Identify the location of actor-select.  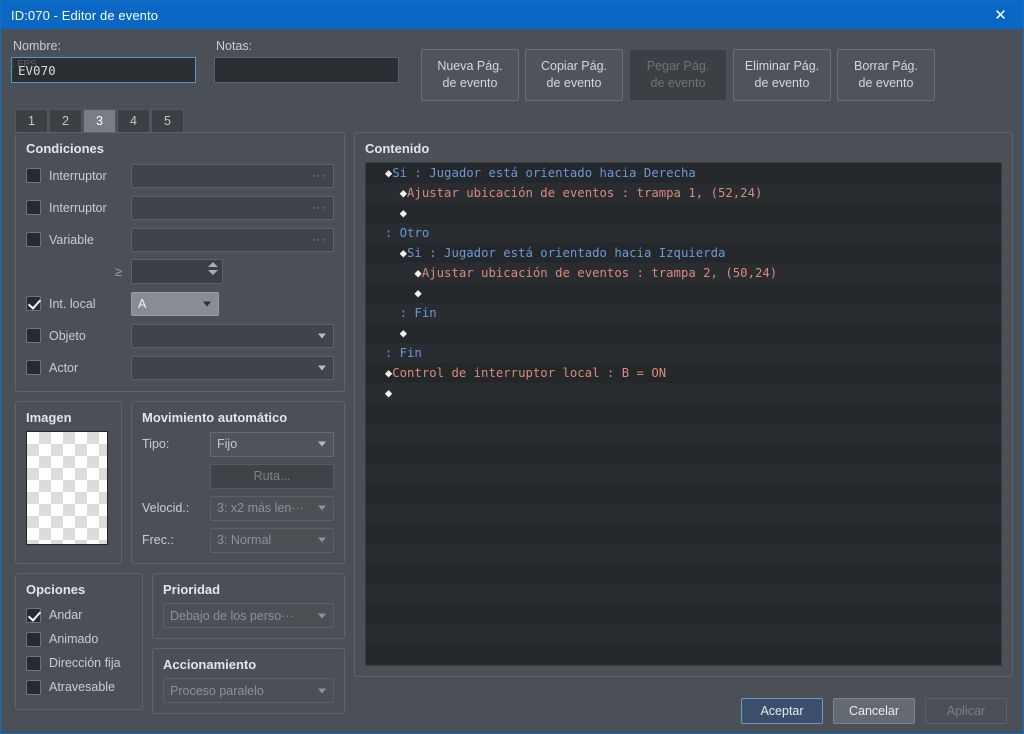
(232, 367).